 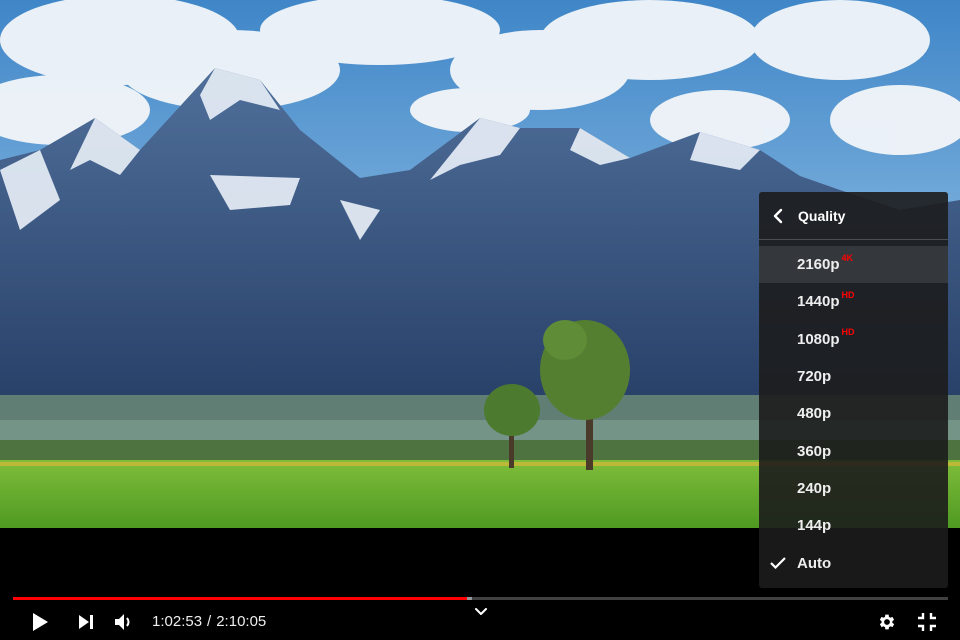 What do you see at coordinates (177, 621) in the screenshot?
I see `current-time: 1:02:53` at bounding box center [177, 621].